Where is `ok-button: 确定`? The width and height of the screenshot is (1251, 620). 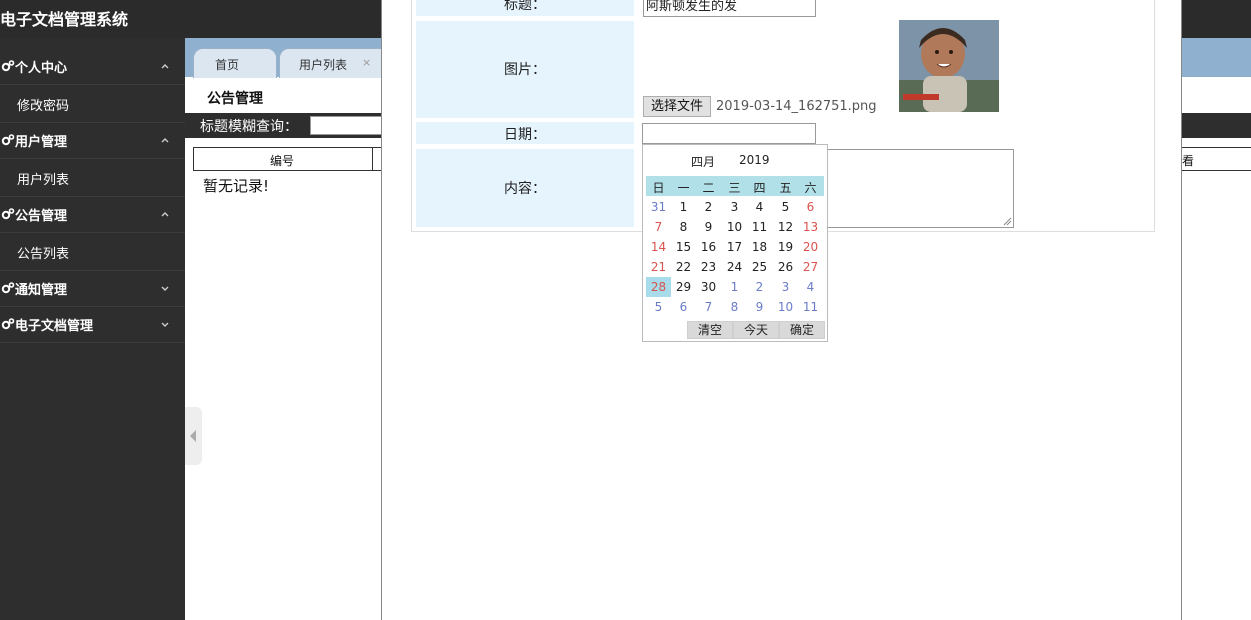
ok-button: 确定 is located at coordinates (802, 330).